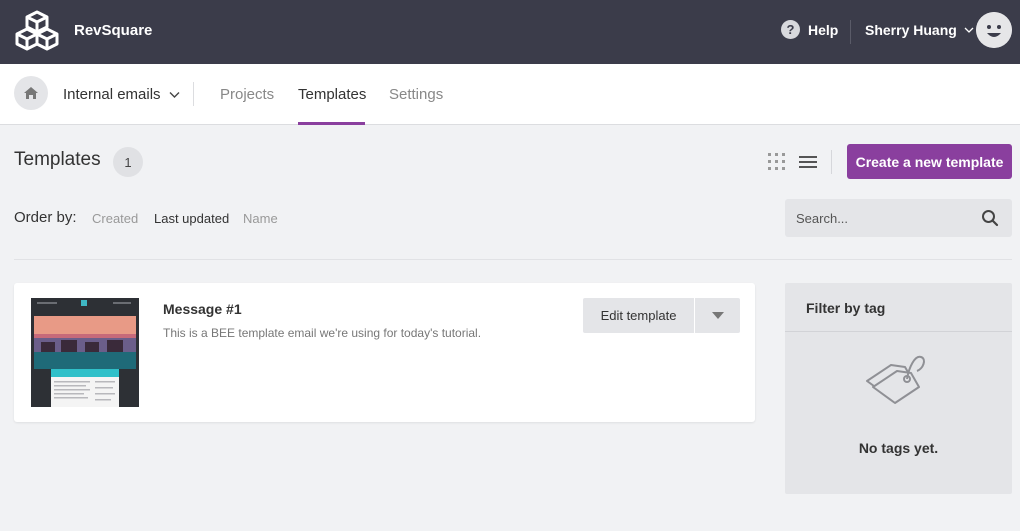  Describe the element at coordinates (823, 29) in the screenshot. I see `help-label: Help` at that location.